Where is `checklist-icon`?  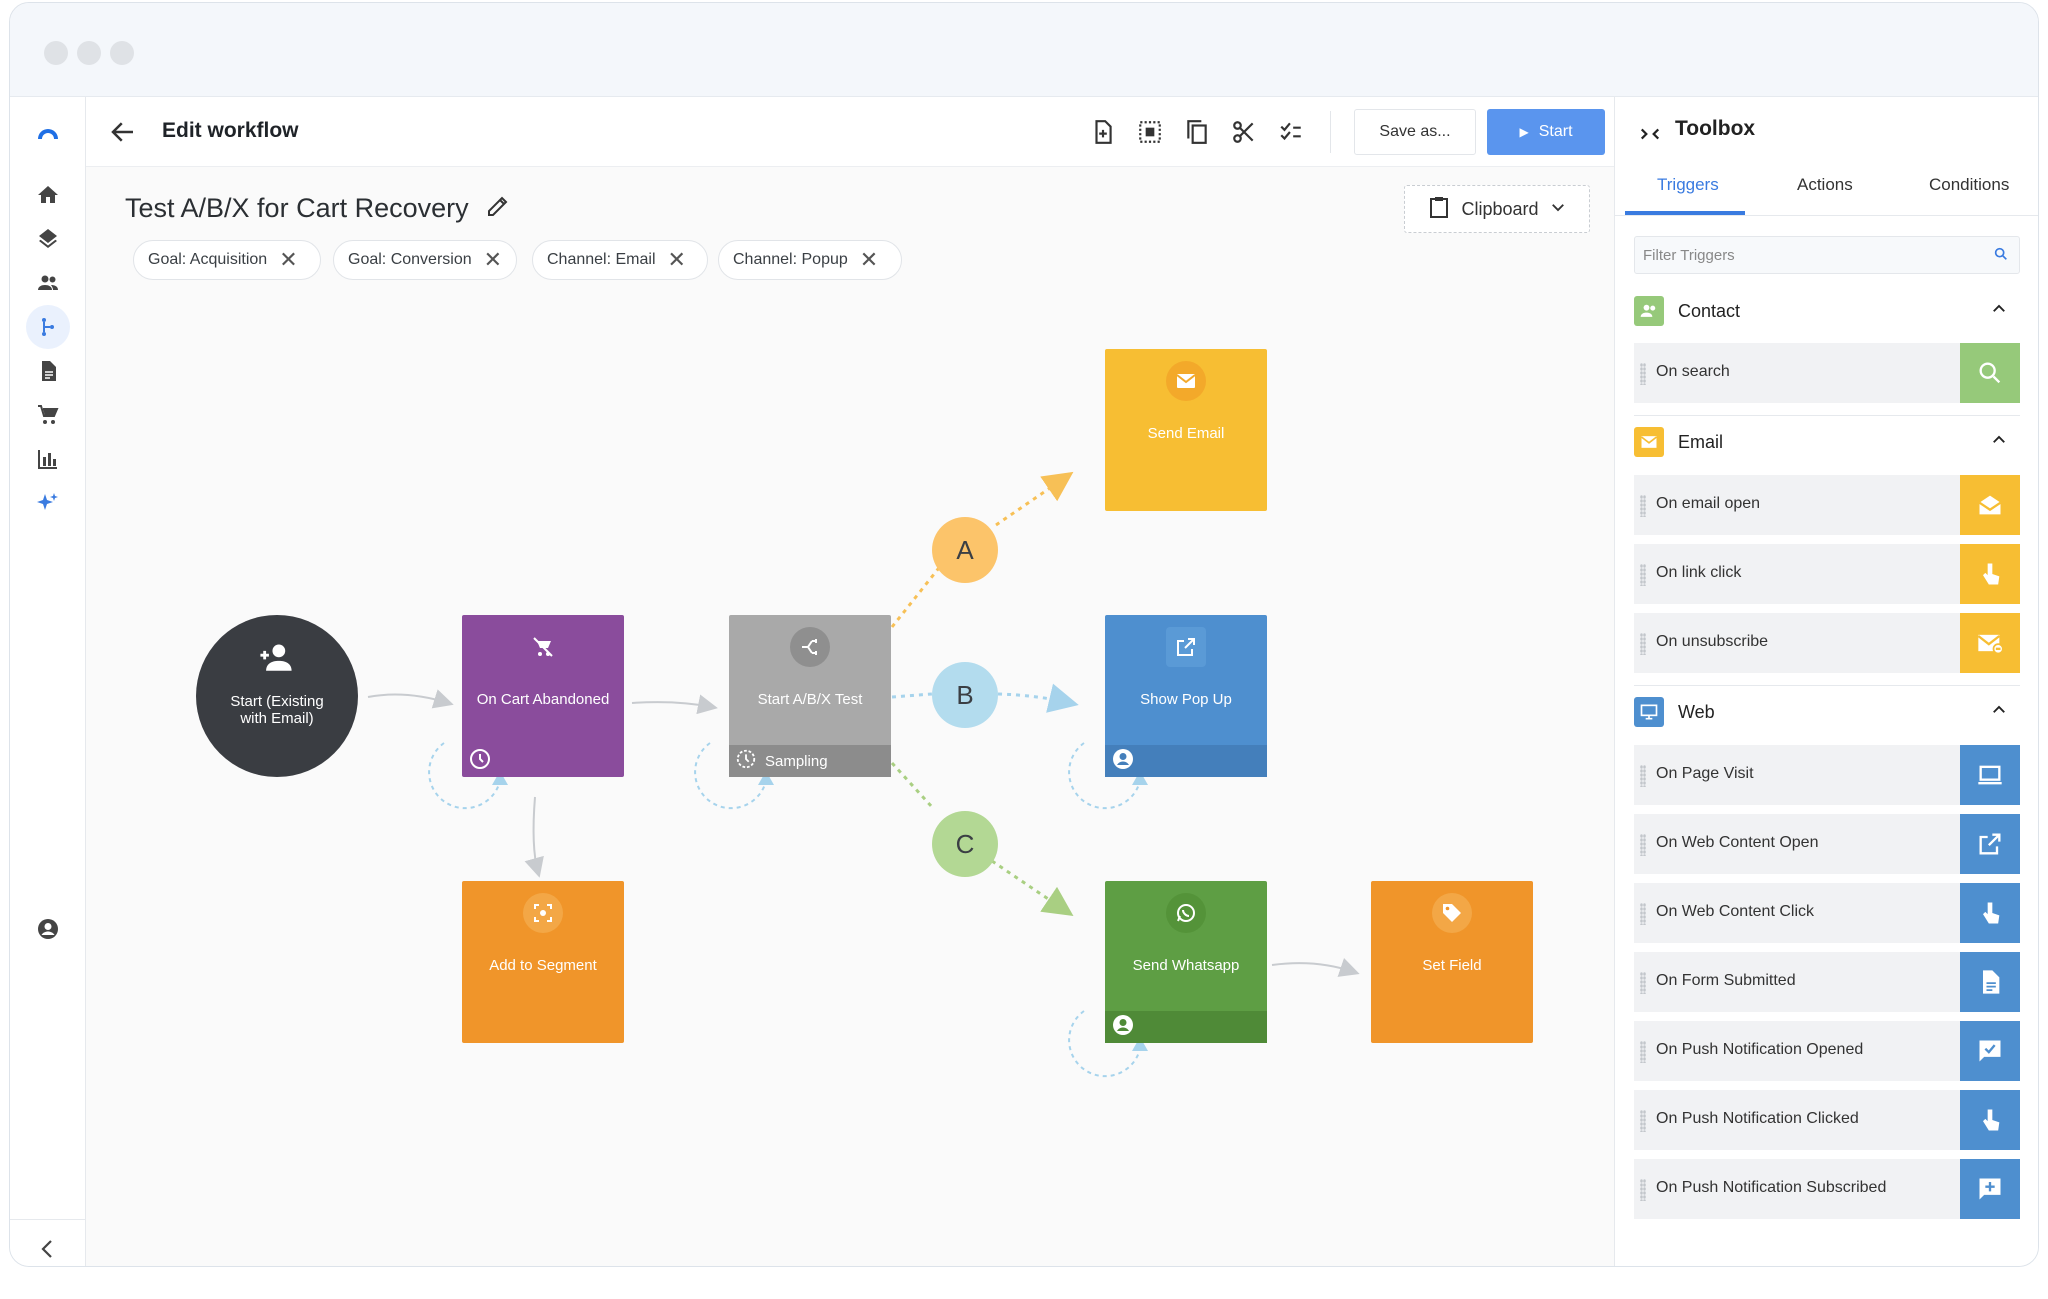
checklist-icon is located at coordinates (1291, 132).